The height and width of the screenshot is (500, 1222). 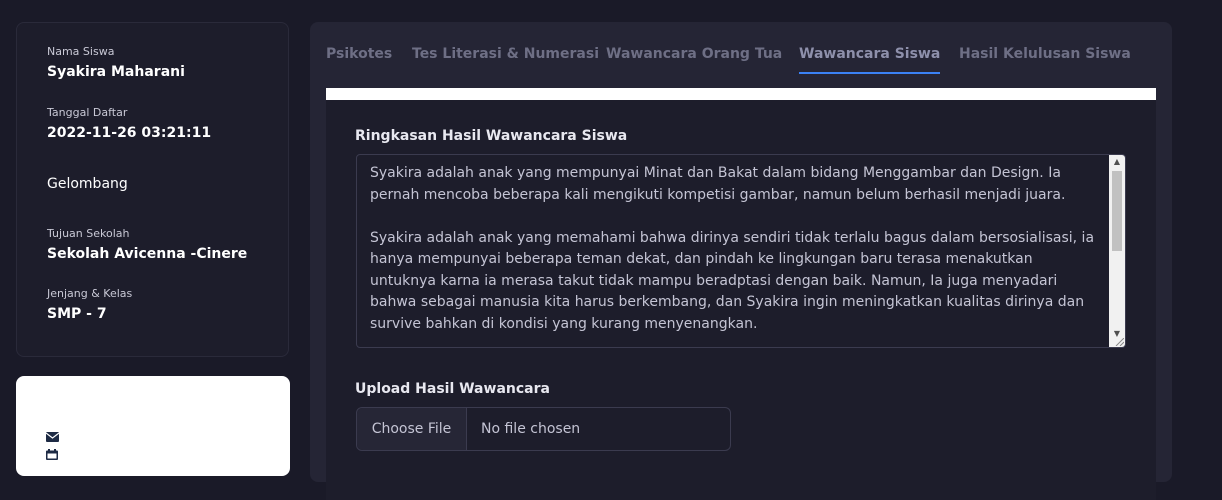 What do you see at coordinates (1117, 162) in the screenshot?
I see `scroll-up-icon: ▲` at bounding box center [1117, 162].